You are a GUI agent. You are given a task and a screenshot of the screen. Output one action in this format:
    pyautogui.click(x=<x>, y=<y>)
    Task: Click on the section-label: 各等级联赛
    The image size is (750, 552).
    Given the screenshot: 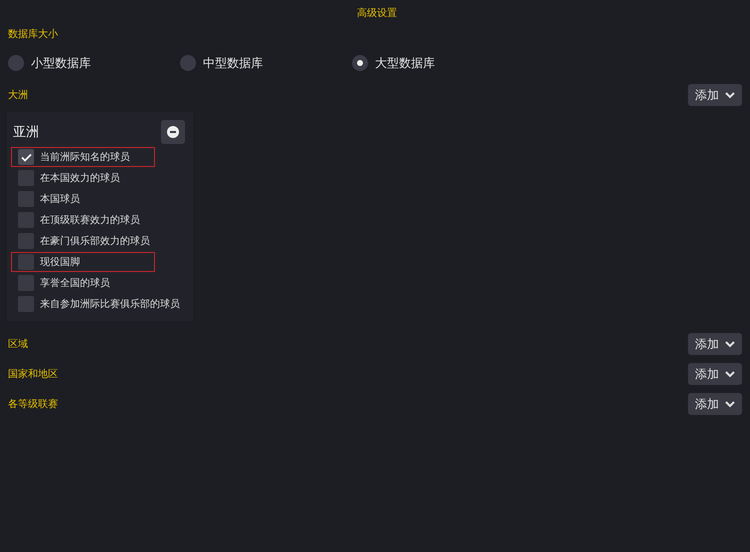 What is the action you would take?
    pyautogui.click(x=33, y=404)
    